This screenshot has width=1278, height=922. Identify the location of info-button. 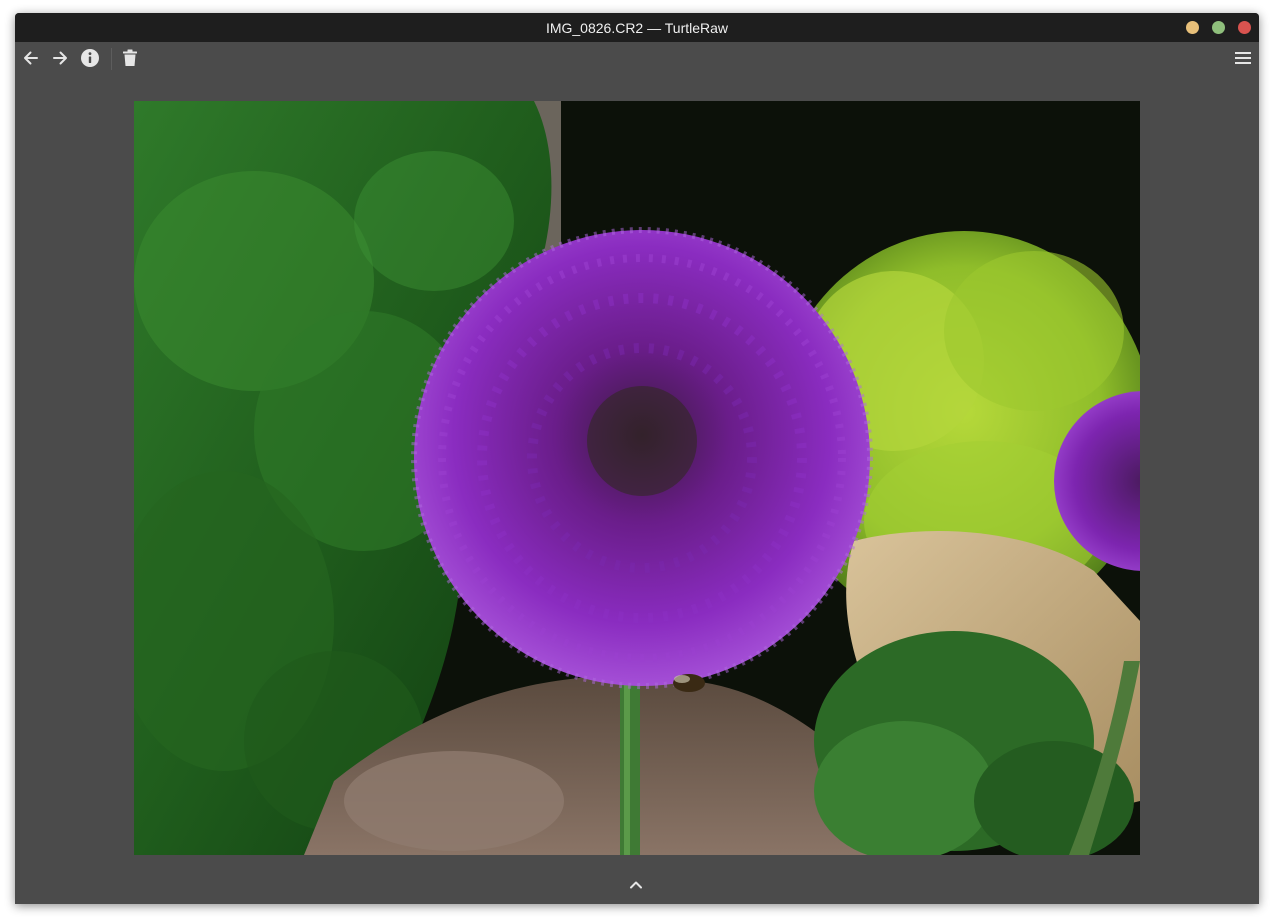
(90, 58).